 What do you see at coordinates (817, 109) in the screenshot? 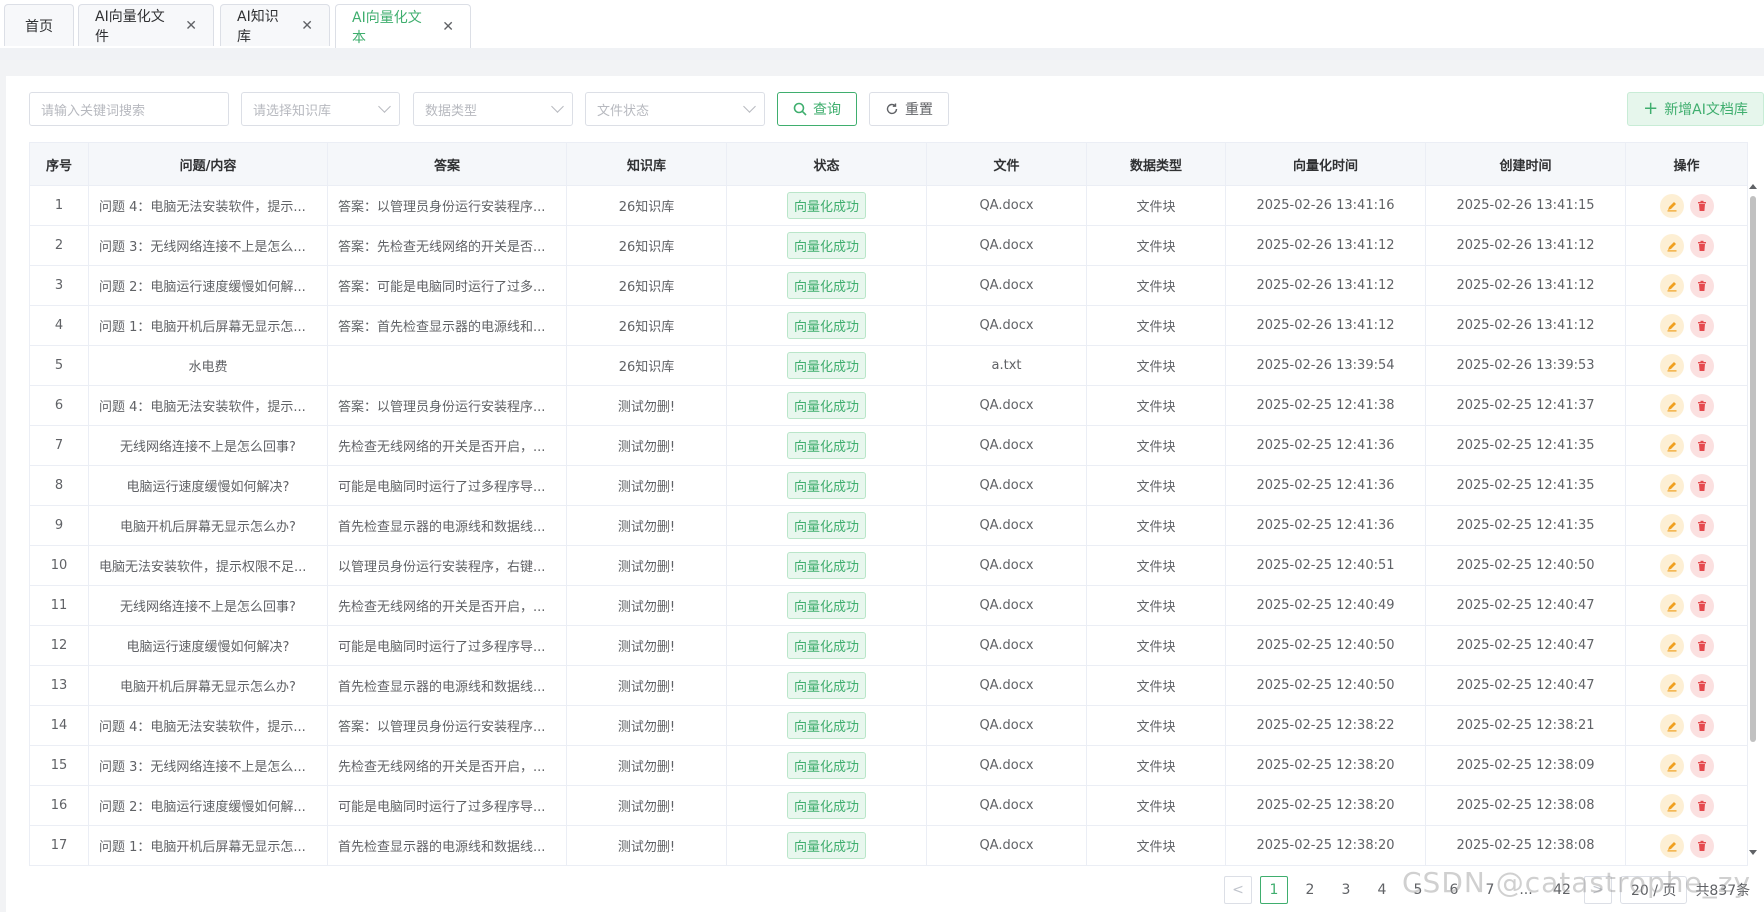
I see `search-button: 查询` at bounding box center [817, 109].